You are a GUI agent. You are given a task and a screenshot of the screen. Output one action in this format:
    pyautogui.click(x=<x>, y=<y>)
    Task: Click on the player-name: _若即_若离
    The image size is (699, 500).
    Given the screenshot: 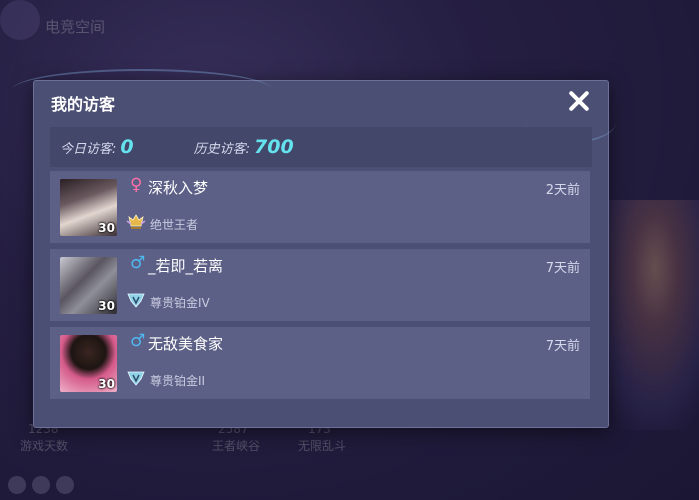 What is the action you would take?
    pyautogui.click(x=186, y=266)
    